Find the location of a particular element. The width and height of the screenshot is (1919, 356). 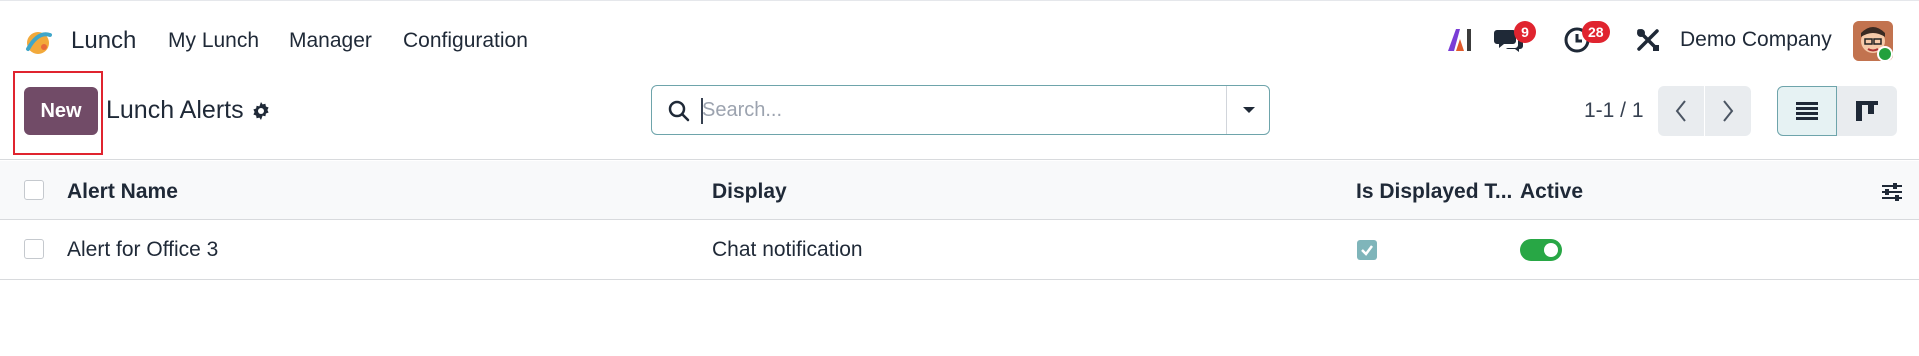

debug-tools-icon is located at coordinates (1648, 40).